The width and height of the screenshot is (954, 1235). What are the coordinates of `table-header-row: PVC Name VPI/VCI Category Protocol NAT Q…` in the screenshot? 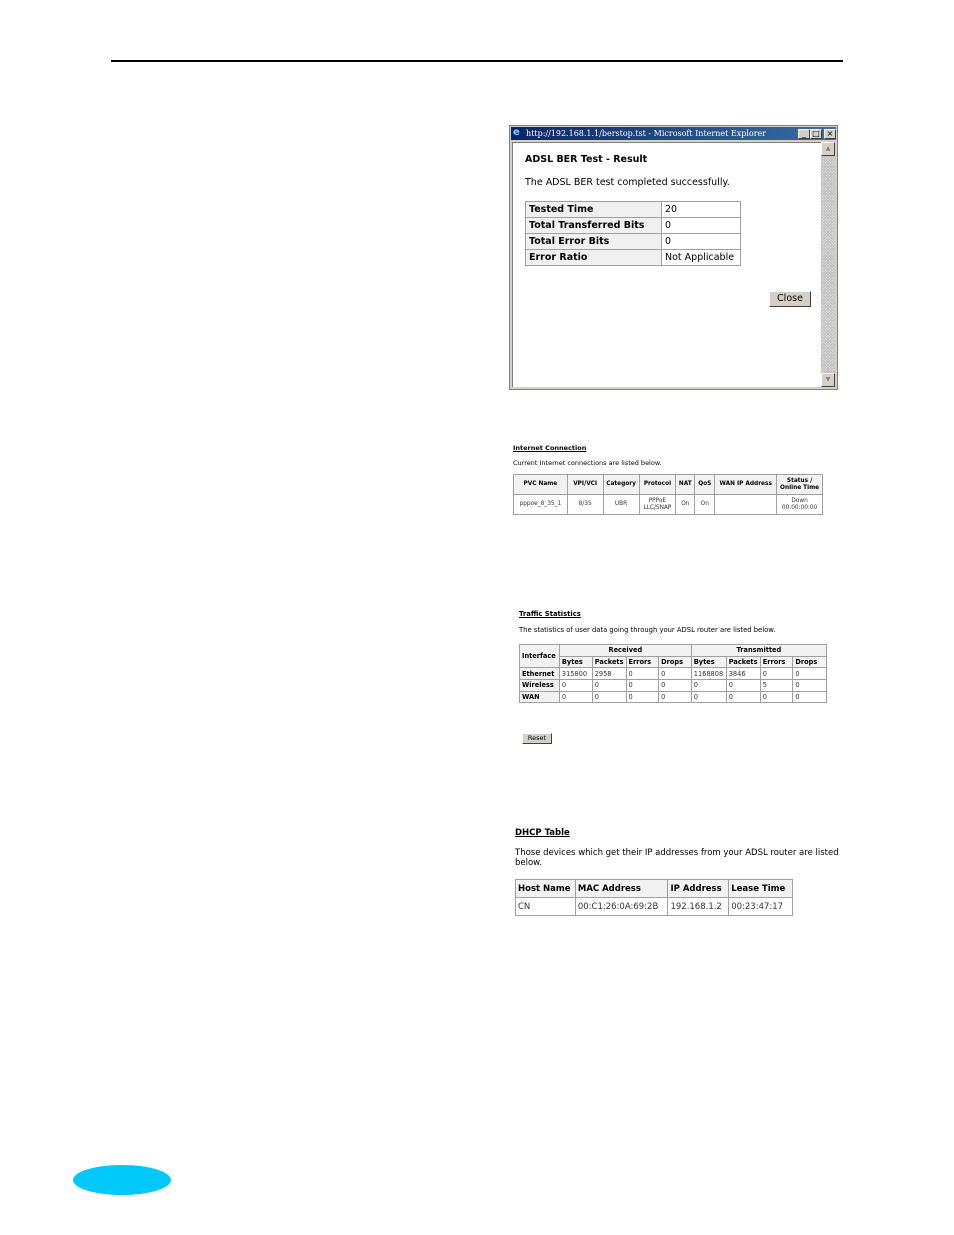 It's located at (668, 484).